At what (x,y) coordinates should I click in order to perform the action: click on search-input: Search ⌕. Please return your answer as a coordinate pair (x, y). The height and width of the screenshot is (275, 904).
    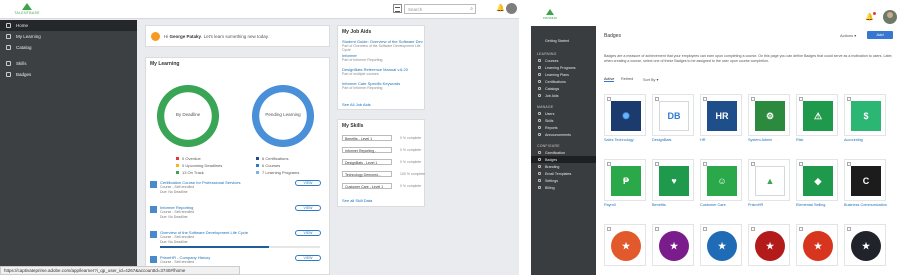
    Looking at the image, I should click on (440, 9).